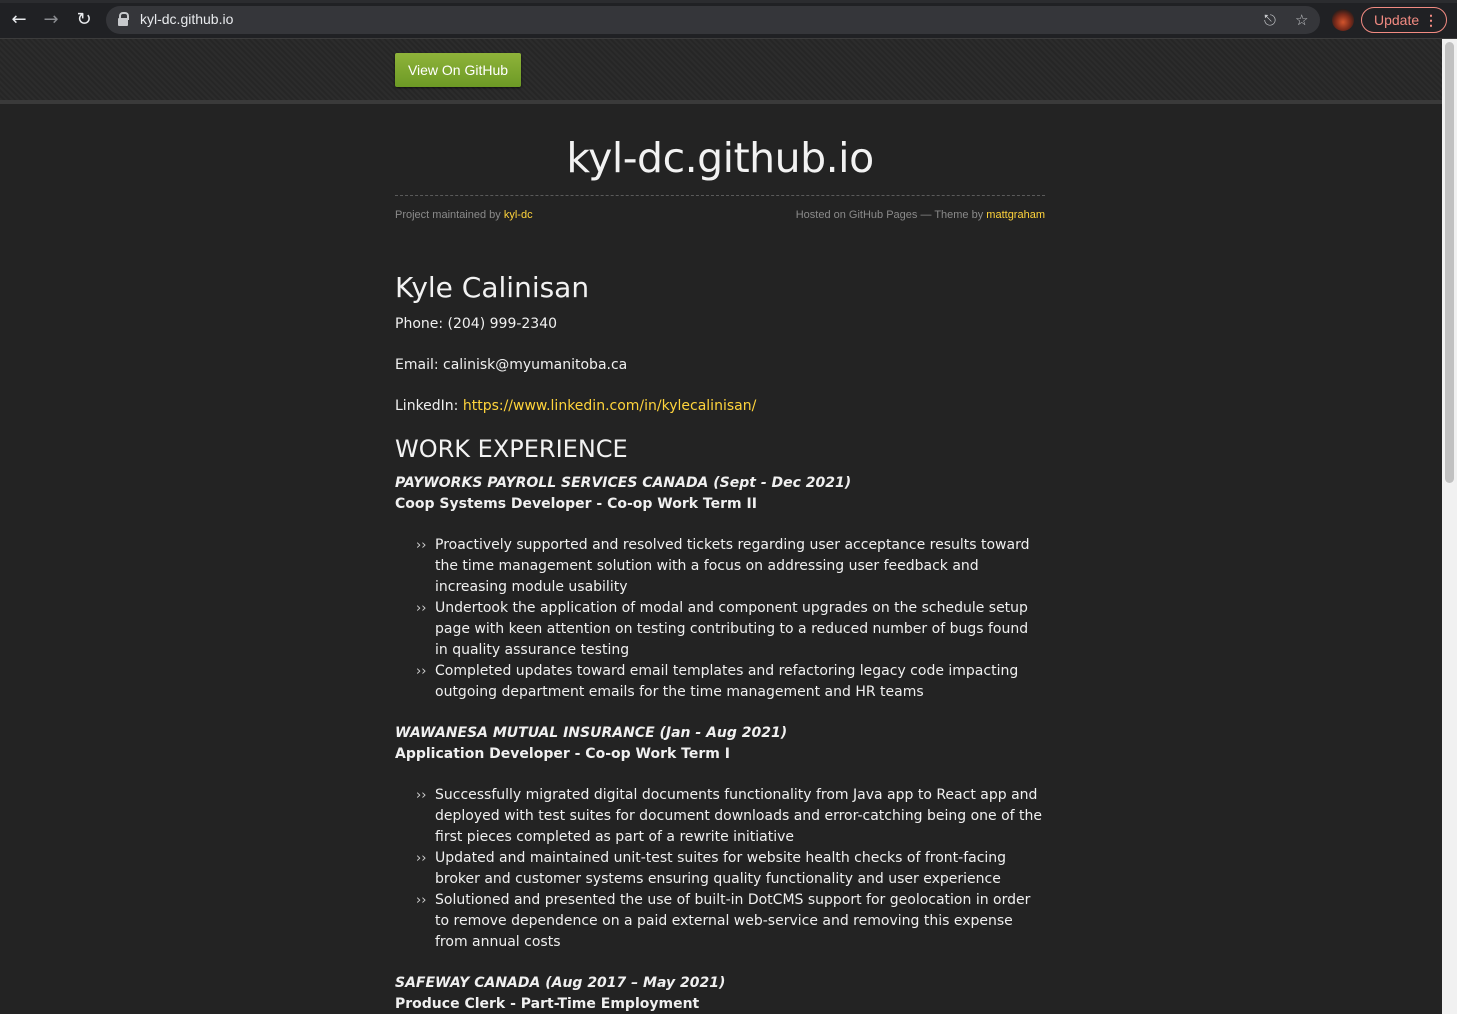  Describe the element at coordinates (51, 20) in the screenshot. I see `forward-arrow-icon: →` at that location.